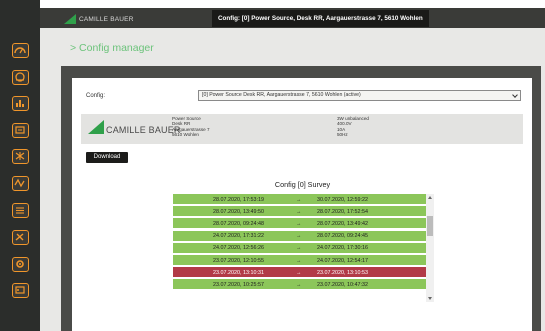 The height and width of the screenshot is (331, 545). I want to click on list-icon, so click(20, 210).